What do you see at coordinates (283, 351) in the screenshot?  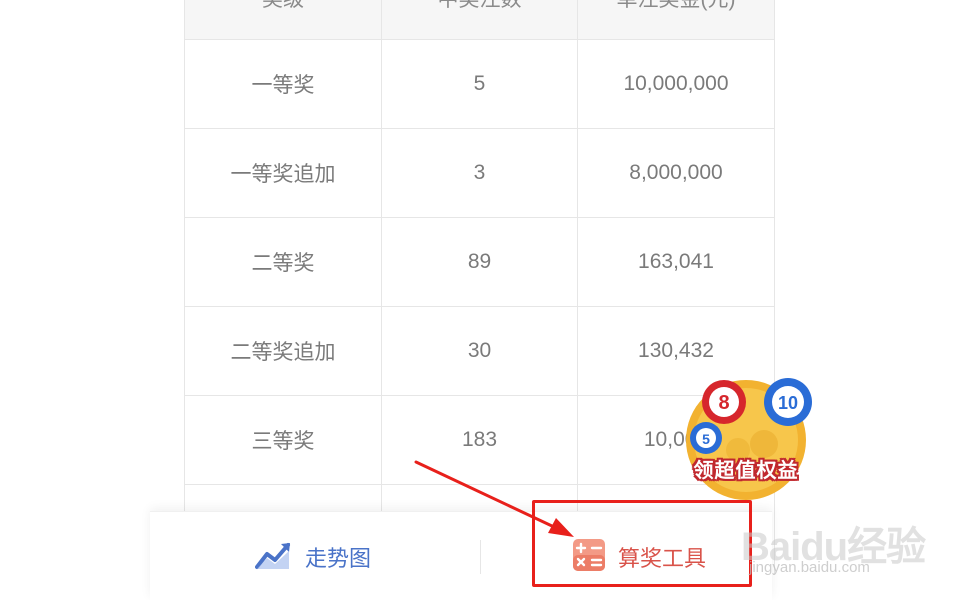 I see `prize-level-cell: 二等奖追加` at bounding box center [283, 351].